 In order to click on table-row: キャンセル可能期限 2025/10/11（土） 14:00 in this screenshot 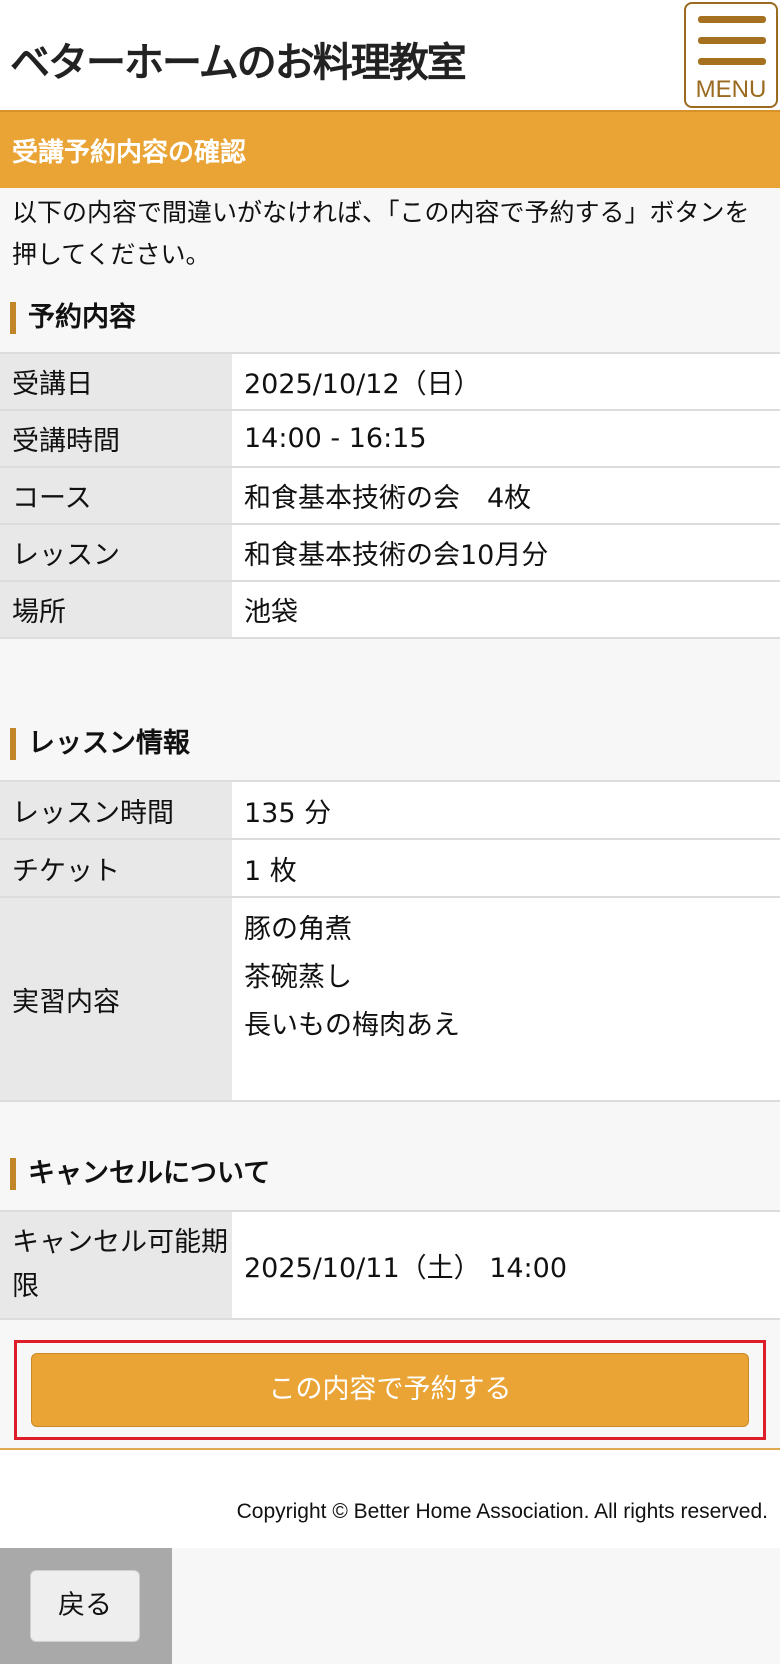, I will do `click(390, 1265)`.